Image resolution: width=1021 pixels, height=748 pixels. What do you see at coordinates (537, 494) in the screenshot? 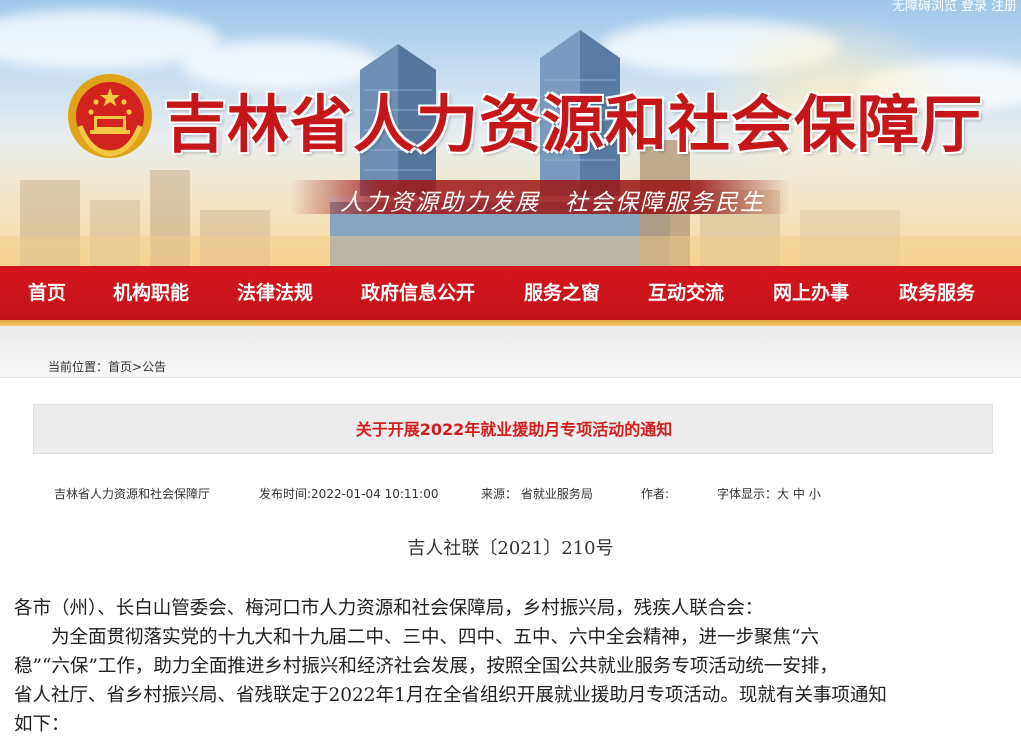
I see `source-label: 来源： 省就业服务局` at bounding box center [537, 494].